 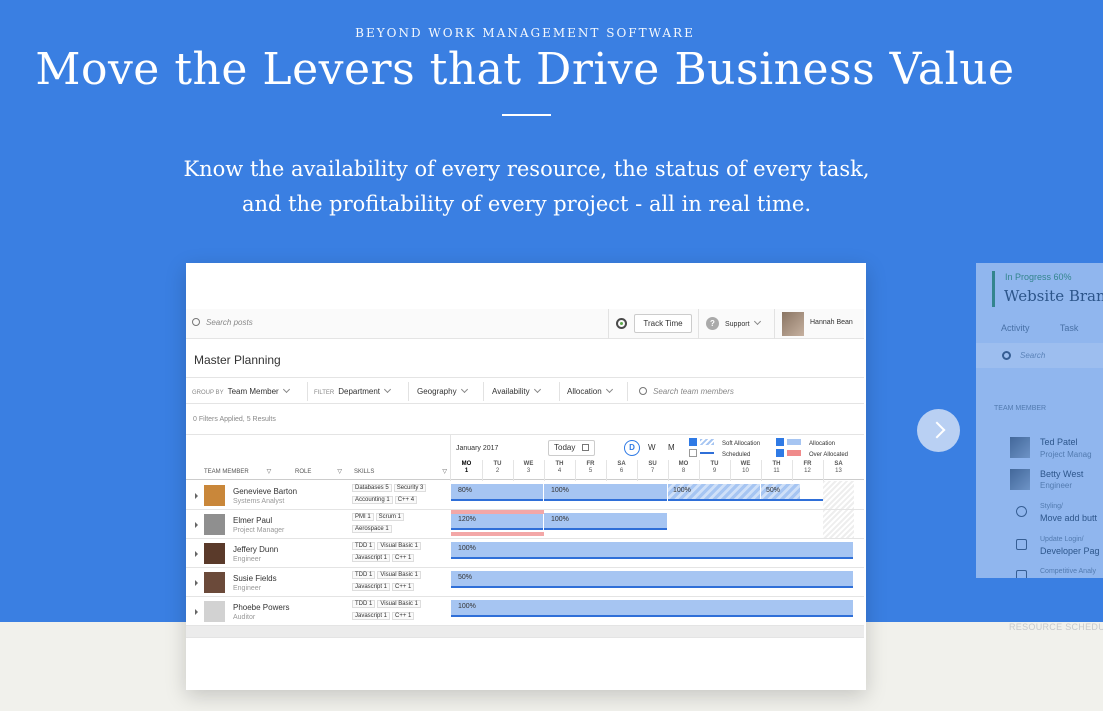 What do you see at coordinates (938, 430) in the screenshot?
I see `next-slide-arrow-icon` at bounding box center [938, 430].